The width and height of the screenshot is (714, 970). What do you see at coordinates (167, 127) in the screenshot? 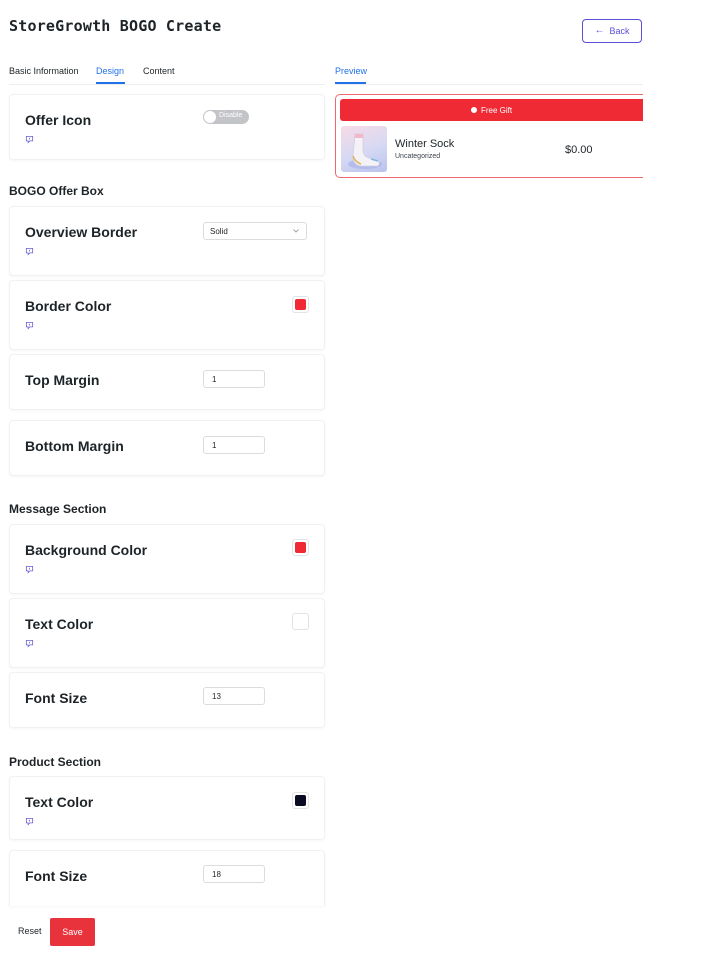
I see `offer-icon-card: Offer Icon Disable` at bounding box center [167, 127].